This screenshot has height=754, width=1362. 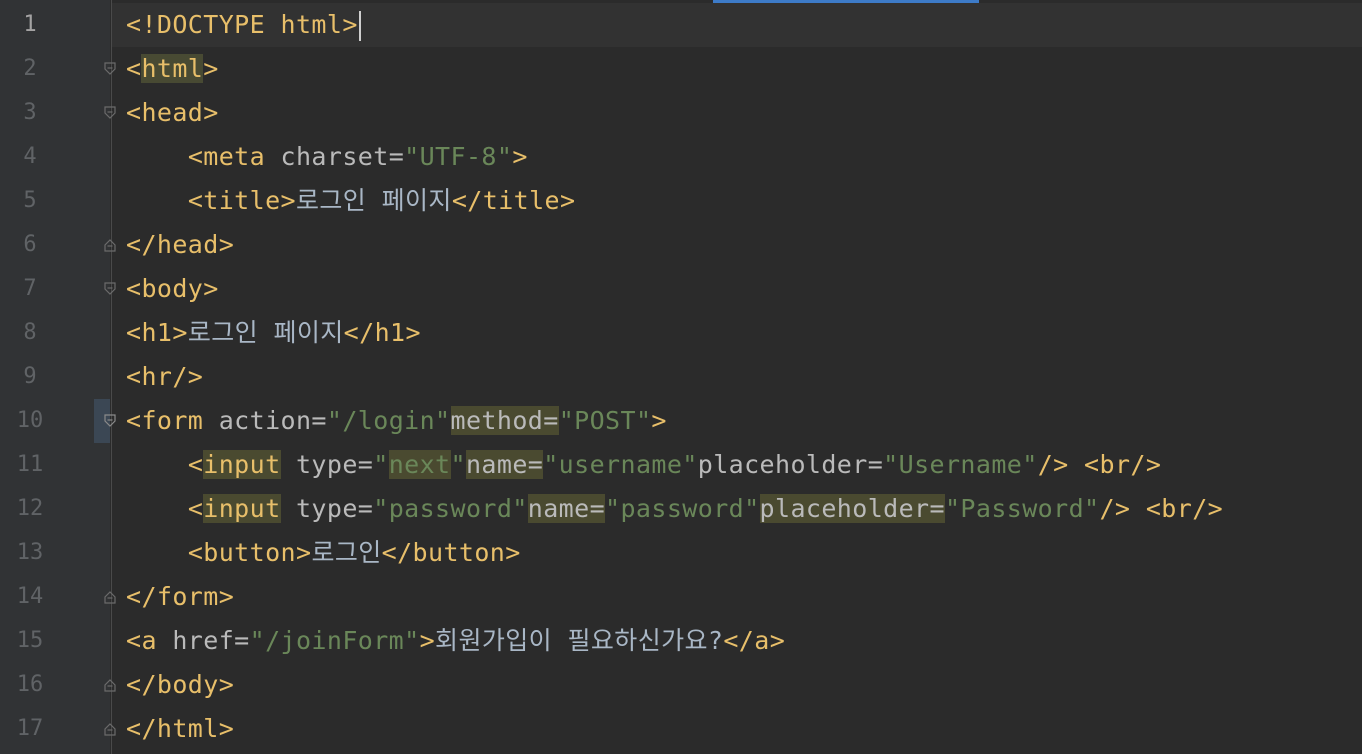 I want to click on code-text: </body>, so click(x=180, y=684).